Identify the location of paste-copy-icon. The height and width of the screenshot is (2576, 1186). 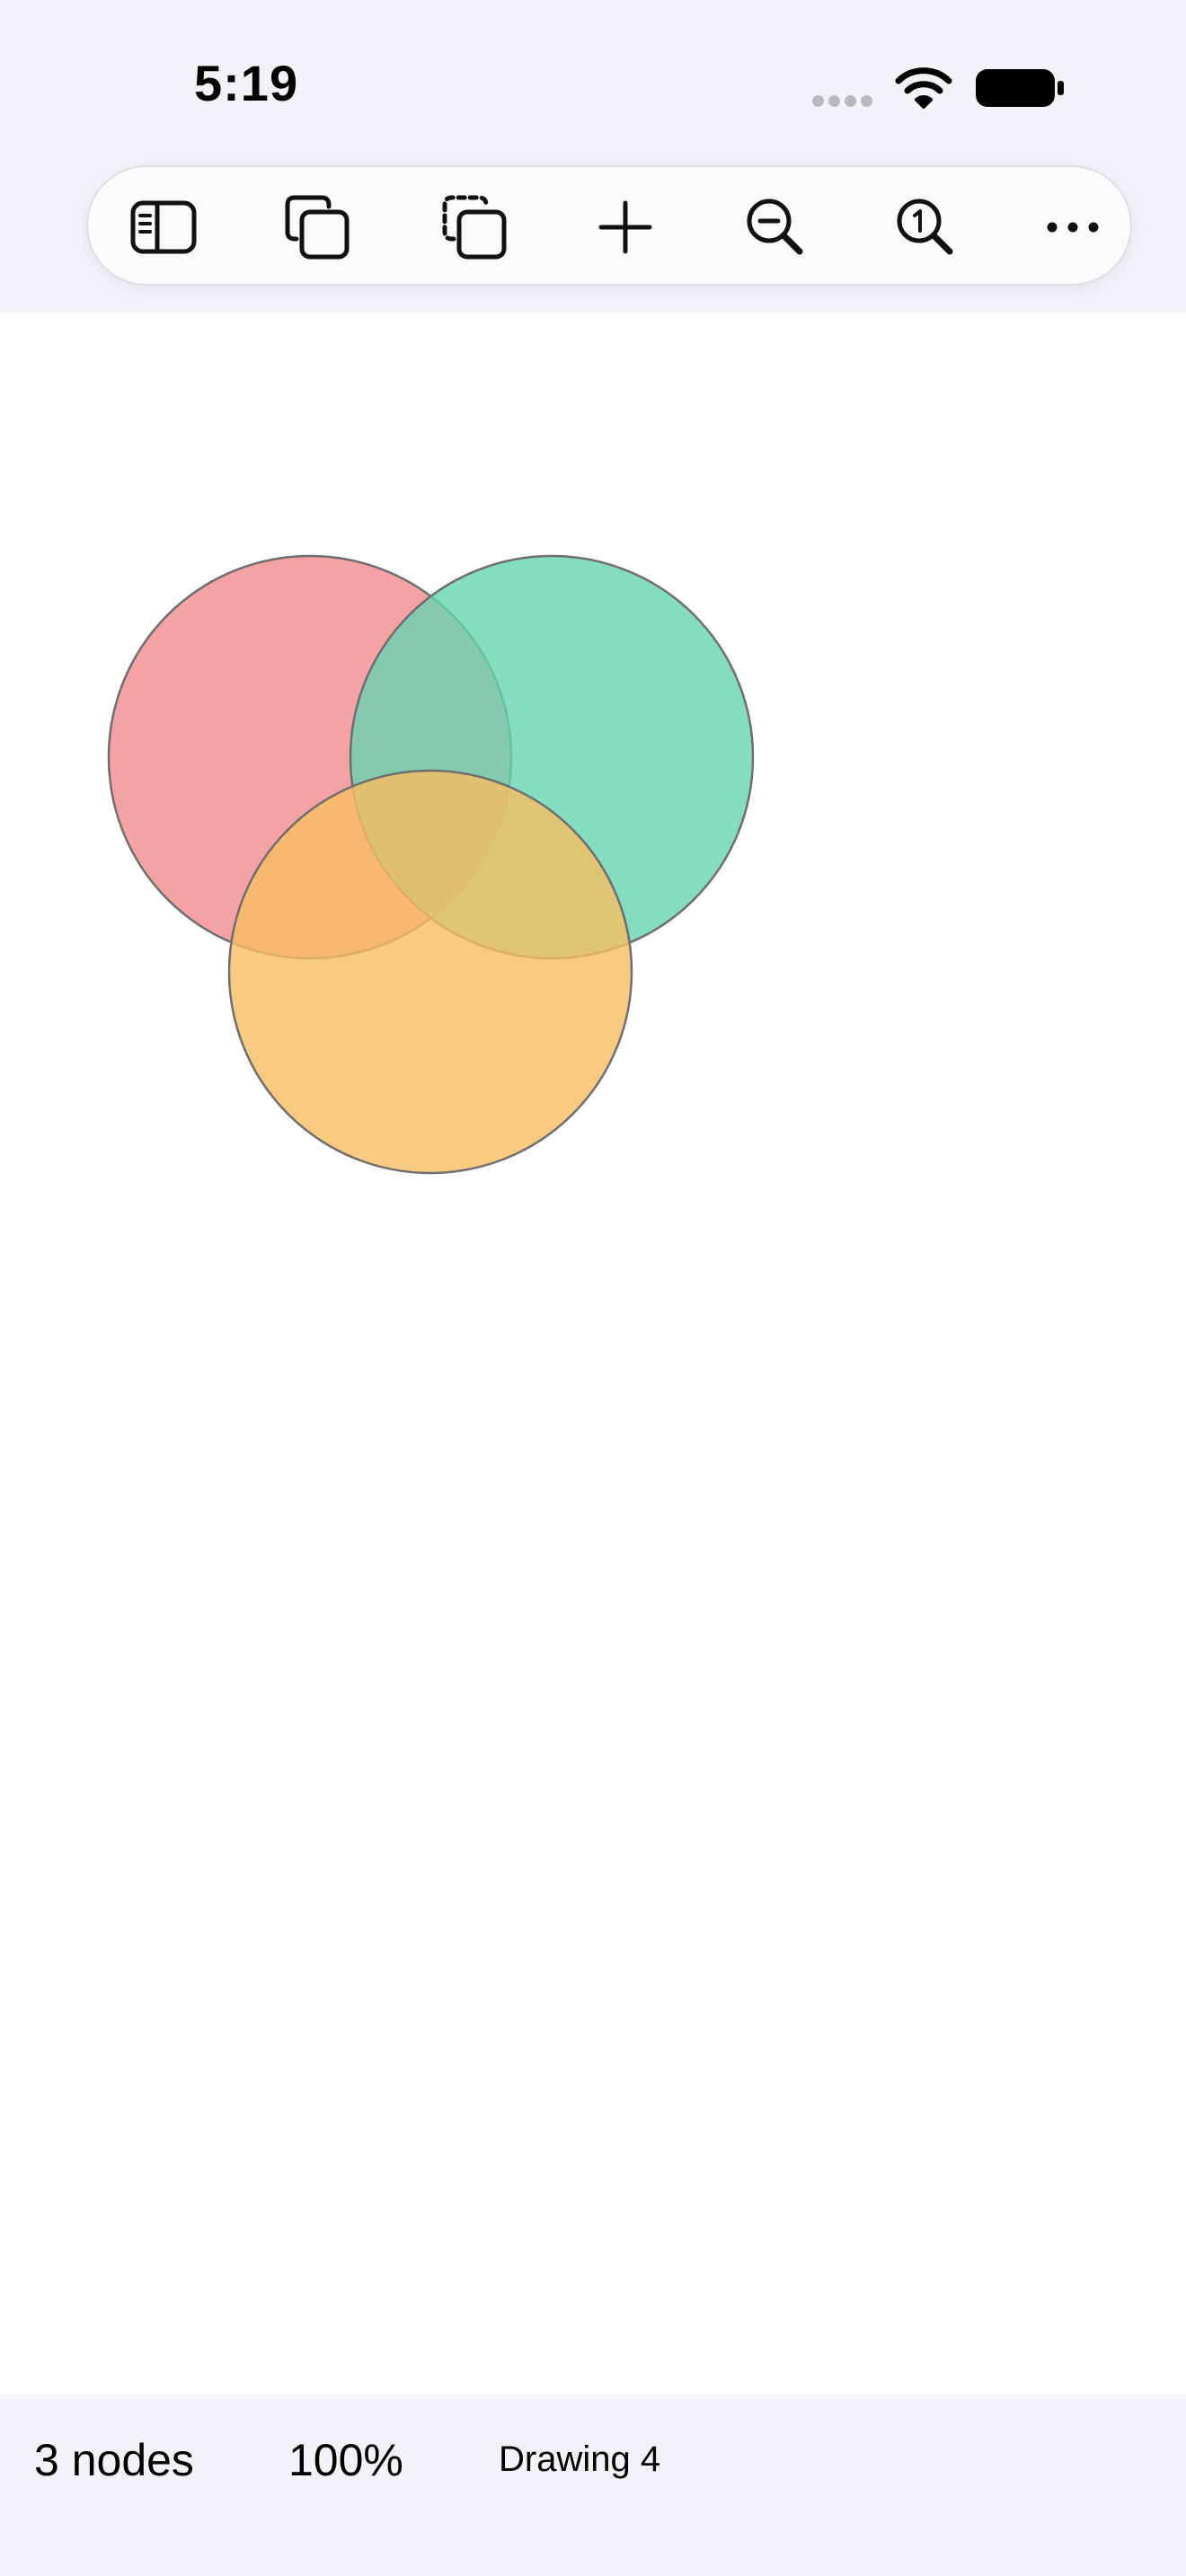
(474, 227).